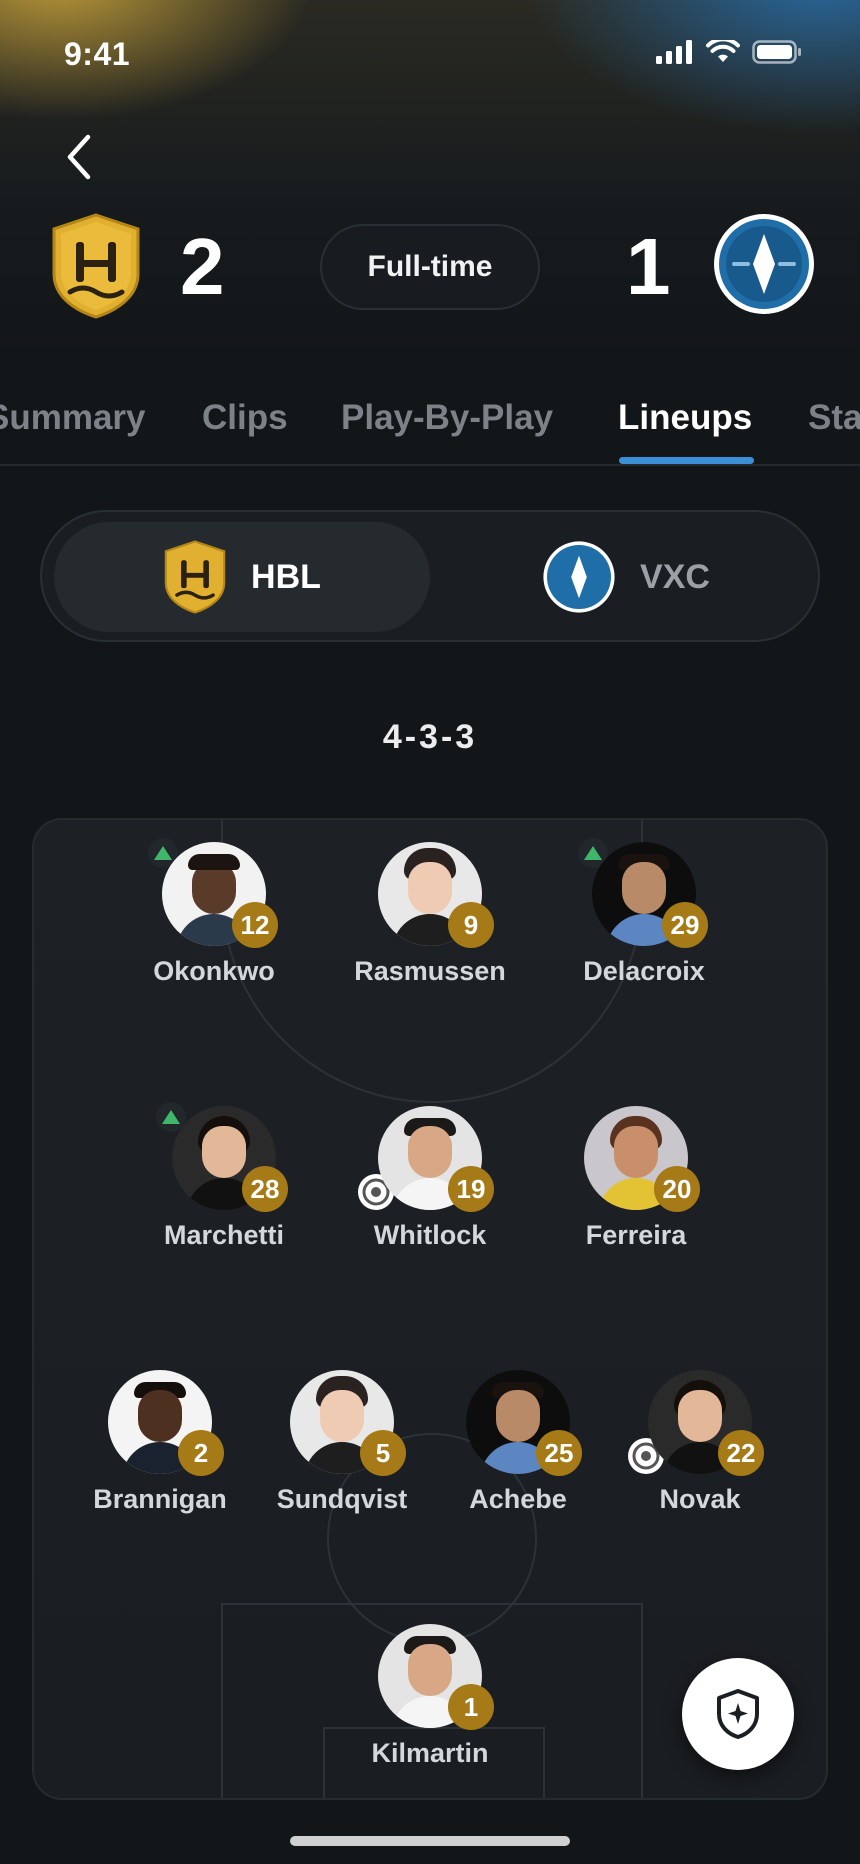 This screenshot has width=860, height=1864. What do you see at coordinates (97, 54) in the screenshot?
I see `status-time: 9:41` at bounding box center [97, 54].